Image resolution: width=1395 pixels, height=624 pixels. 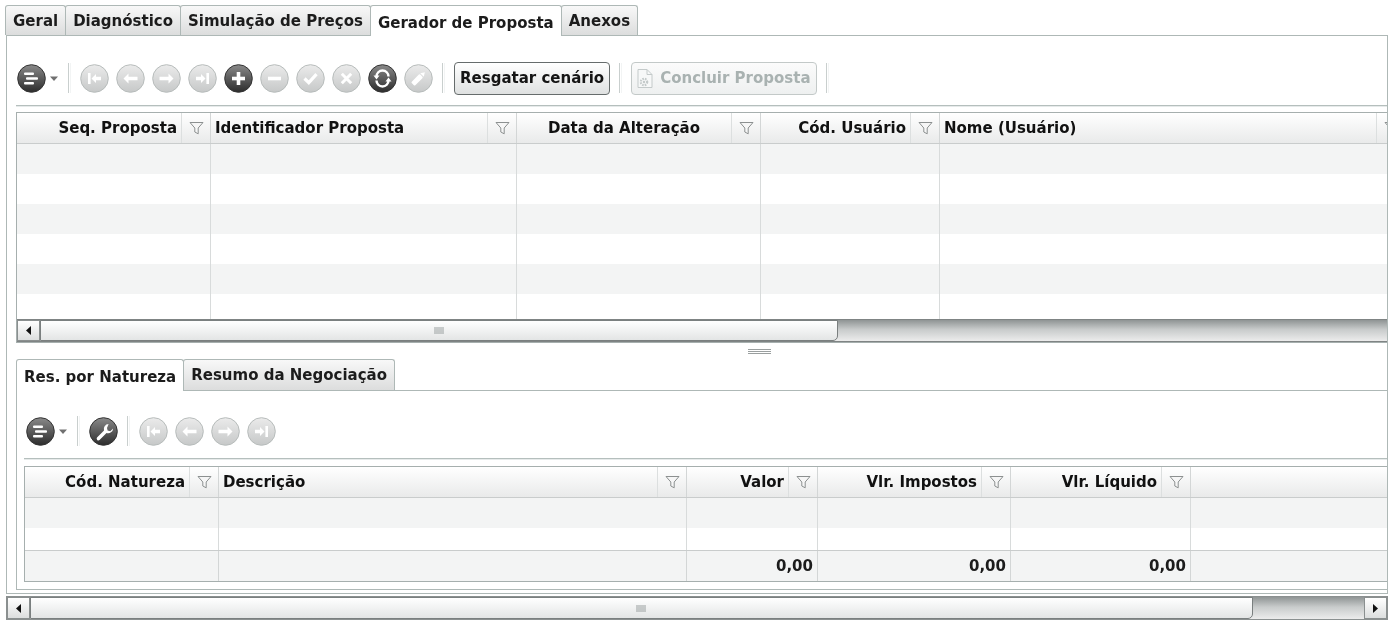 What do you see at coordinates (238, 78) in the screenshot?
I see `plus-icon` at bounding box center [238, 78].